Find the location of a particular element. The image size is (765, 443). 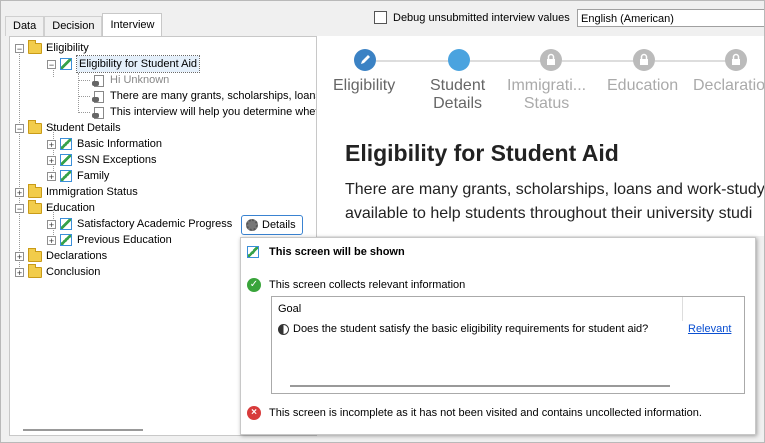

tree-label: Hi Unknown is located at coordinates (140, 80).